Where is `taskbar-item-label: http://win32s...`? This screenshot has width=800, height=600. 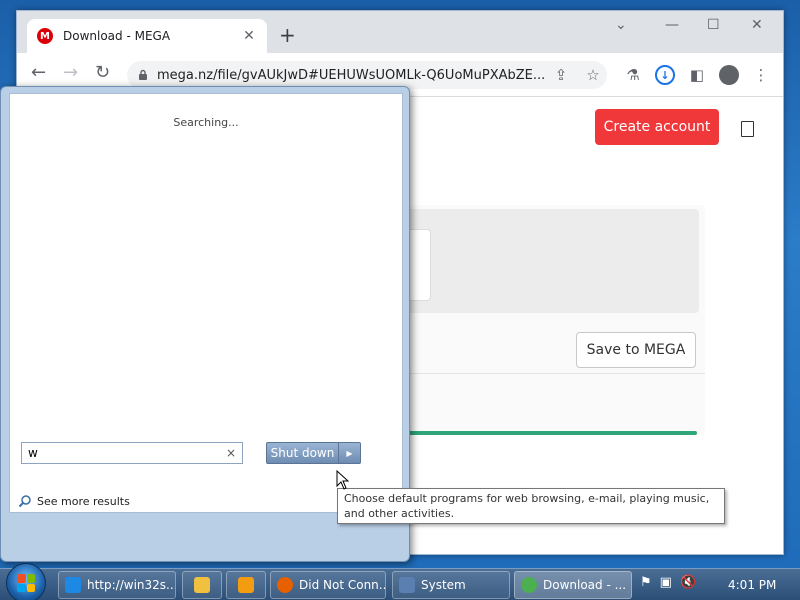
taskbar-item-label: http://win32s... is located at coordinates (131, 585).